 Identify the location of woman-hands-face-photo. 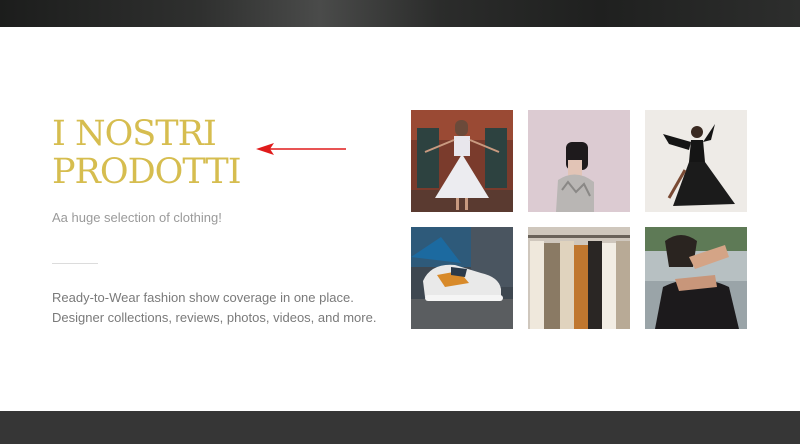
(696, 278).